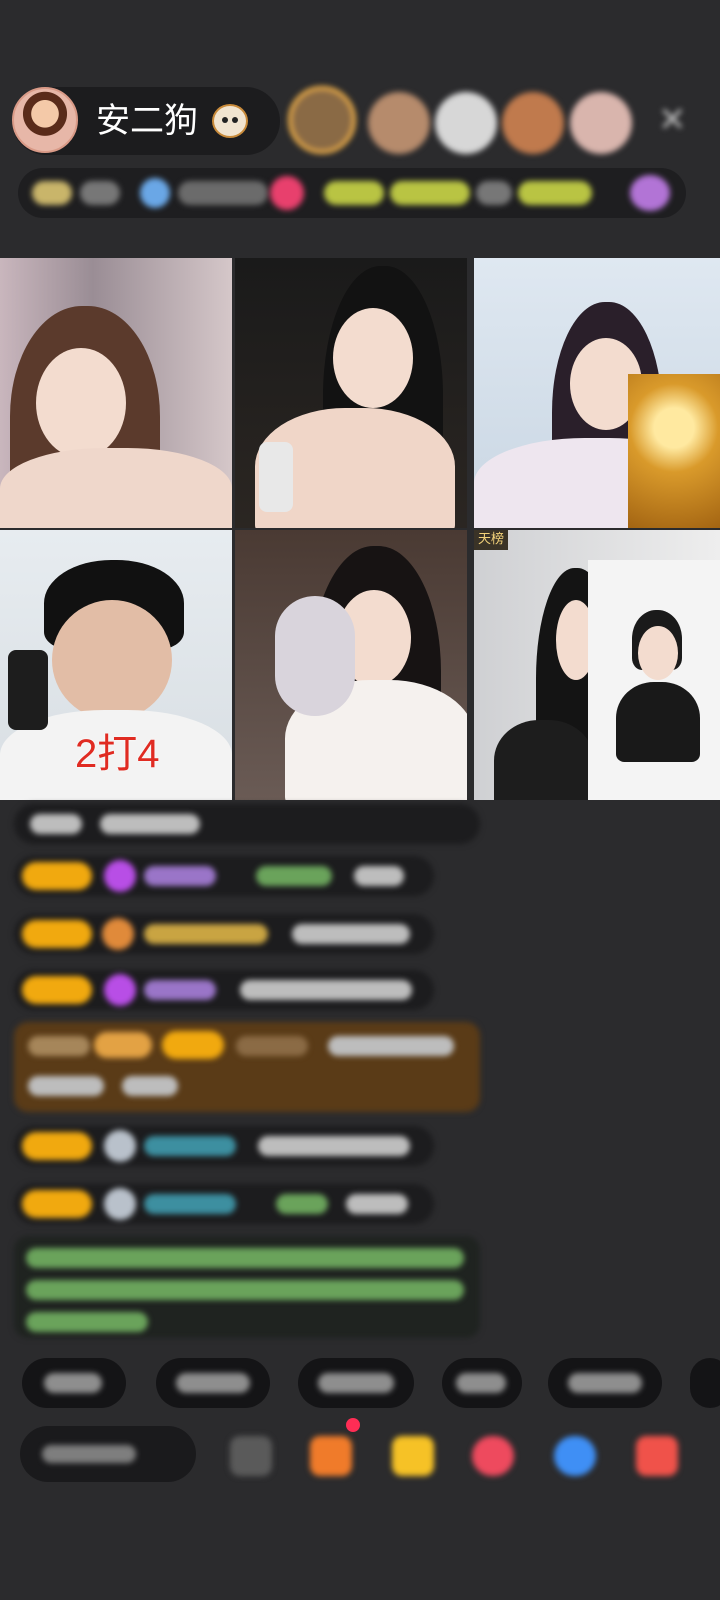 Image resolution: width=720 pixels, height=1600 pixels. I want to click on rank-tag: 天榜, so click(491, 540).